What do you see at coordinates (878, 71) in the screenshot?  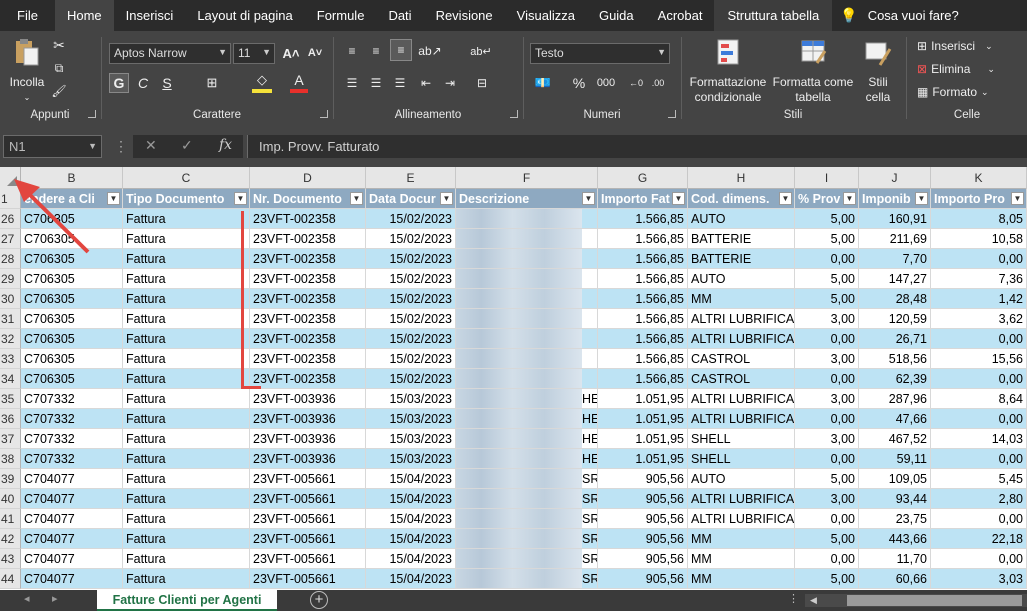 I see `cell-styles-button: Stili cella` at bounding box center [878, 71].